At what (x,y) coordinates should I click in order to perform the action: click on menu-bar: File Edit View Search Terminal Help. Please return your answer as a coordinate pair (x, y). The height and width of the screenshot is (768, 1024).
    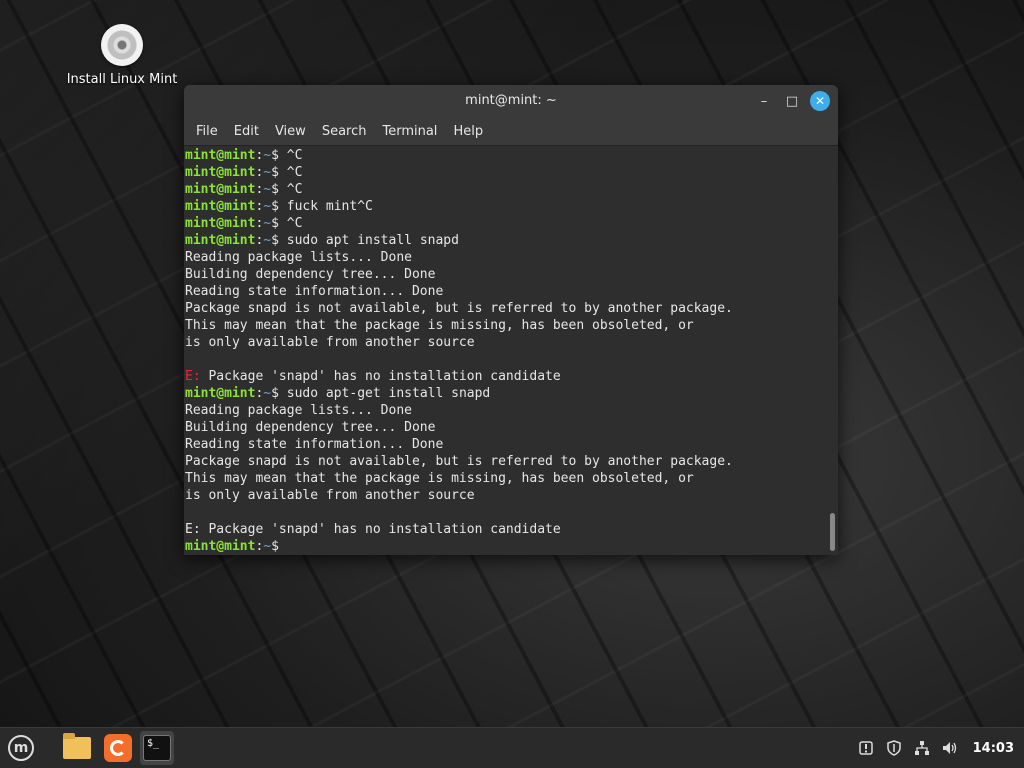
    Looking at the image, I should click on (511, 131).